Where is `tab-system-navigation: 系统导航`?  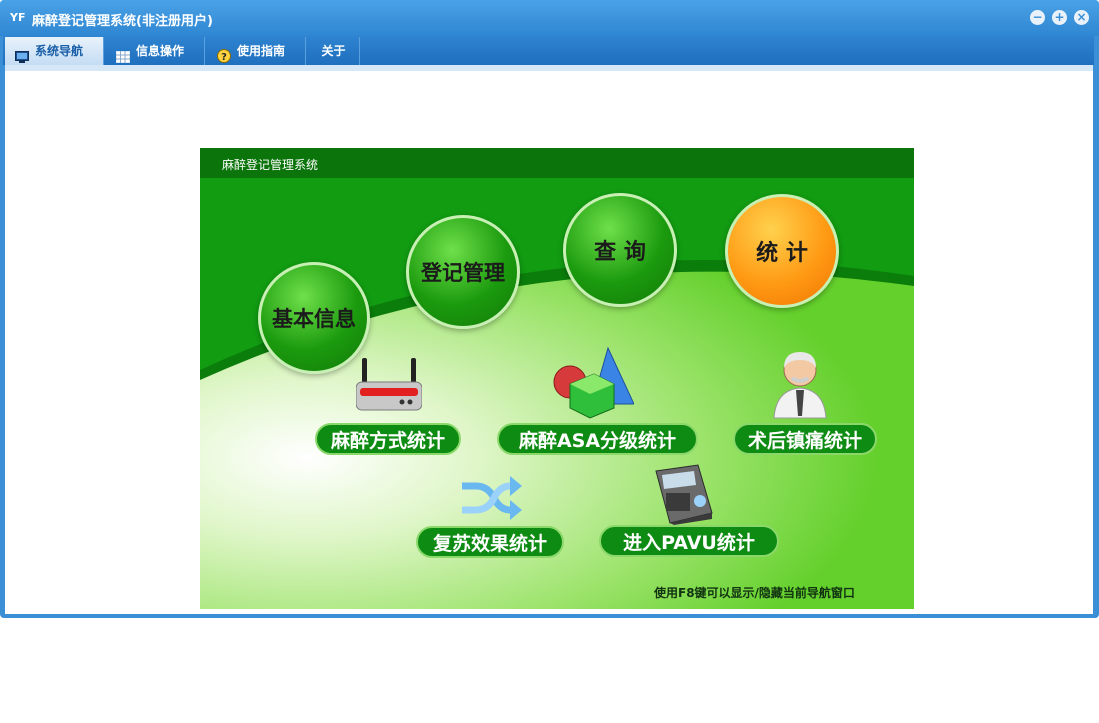
tab-system-navigation: 系统导航 is located at coordinates (54, 51).